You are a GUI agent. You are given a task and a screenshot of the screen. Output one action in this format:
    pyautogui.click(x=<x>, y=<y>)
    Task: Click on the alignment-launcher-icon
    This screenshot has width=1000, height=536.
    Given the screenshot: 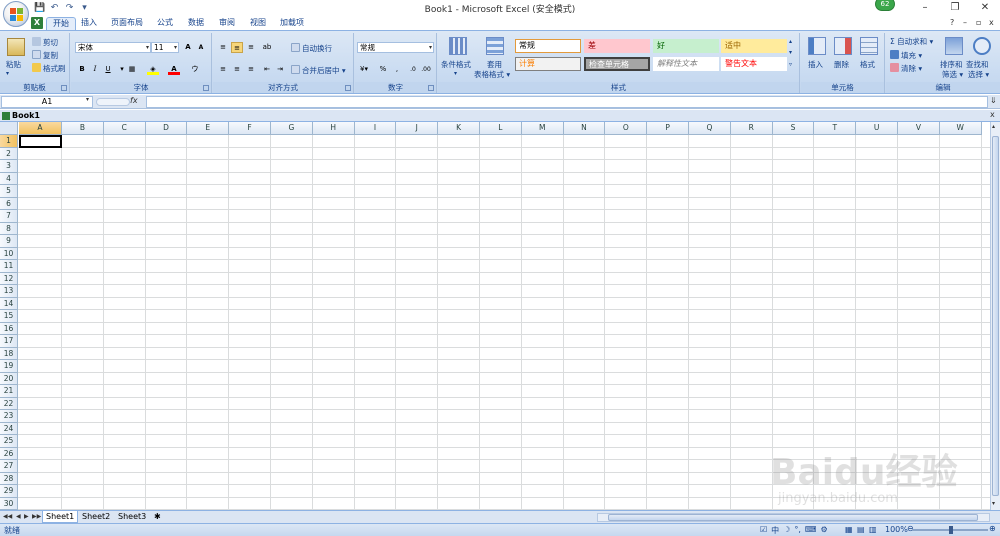 What is the action you would take?
    pyautogui.click(x=348, y=88)
    